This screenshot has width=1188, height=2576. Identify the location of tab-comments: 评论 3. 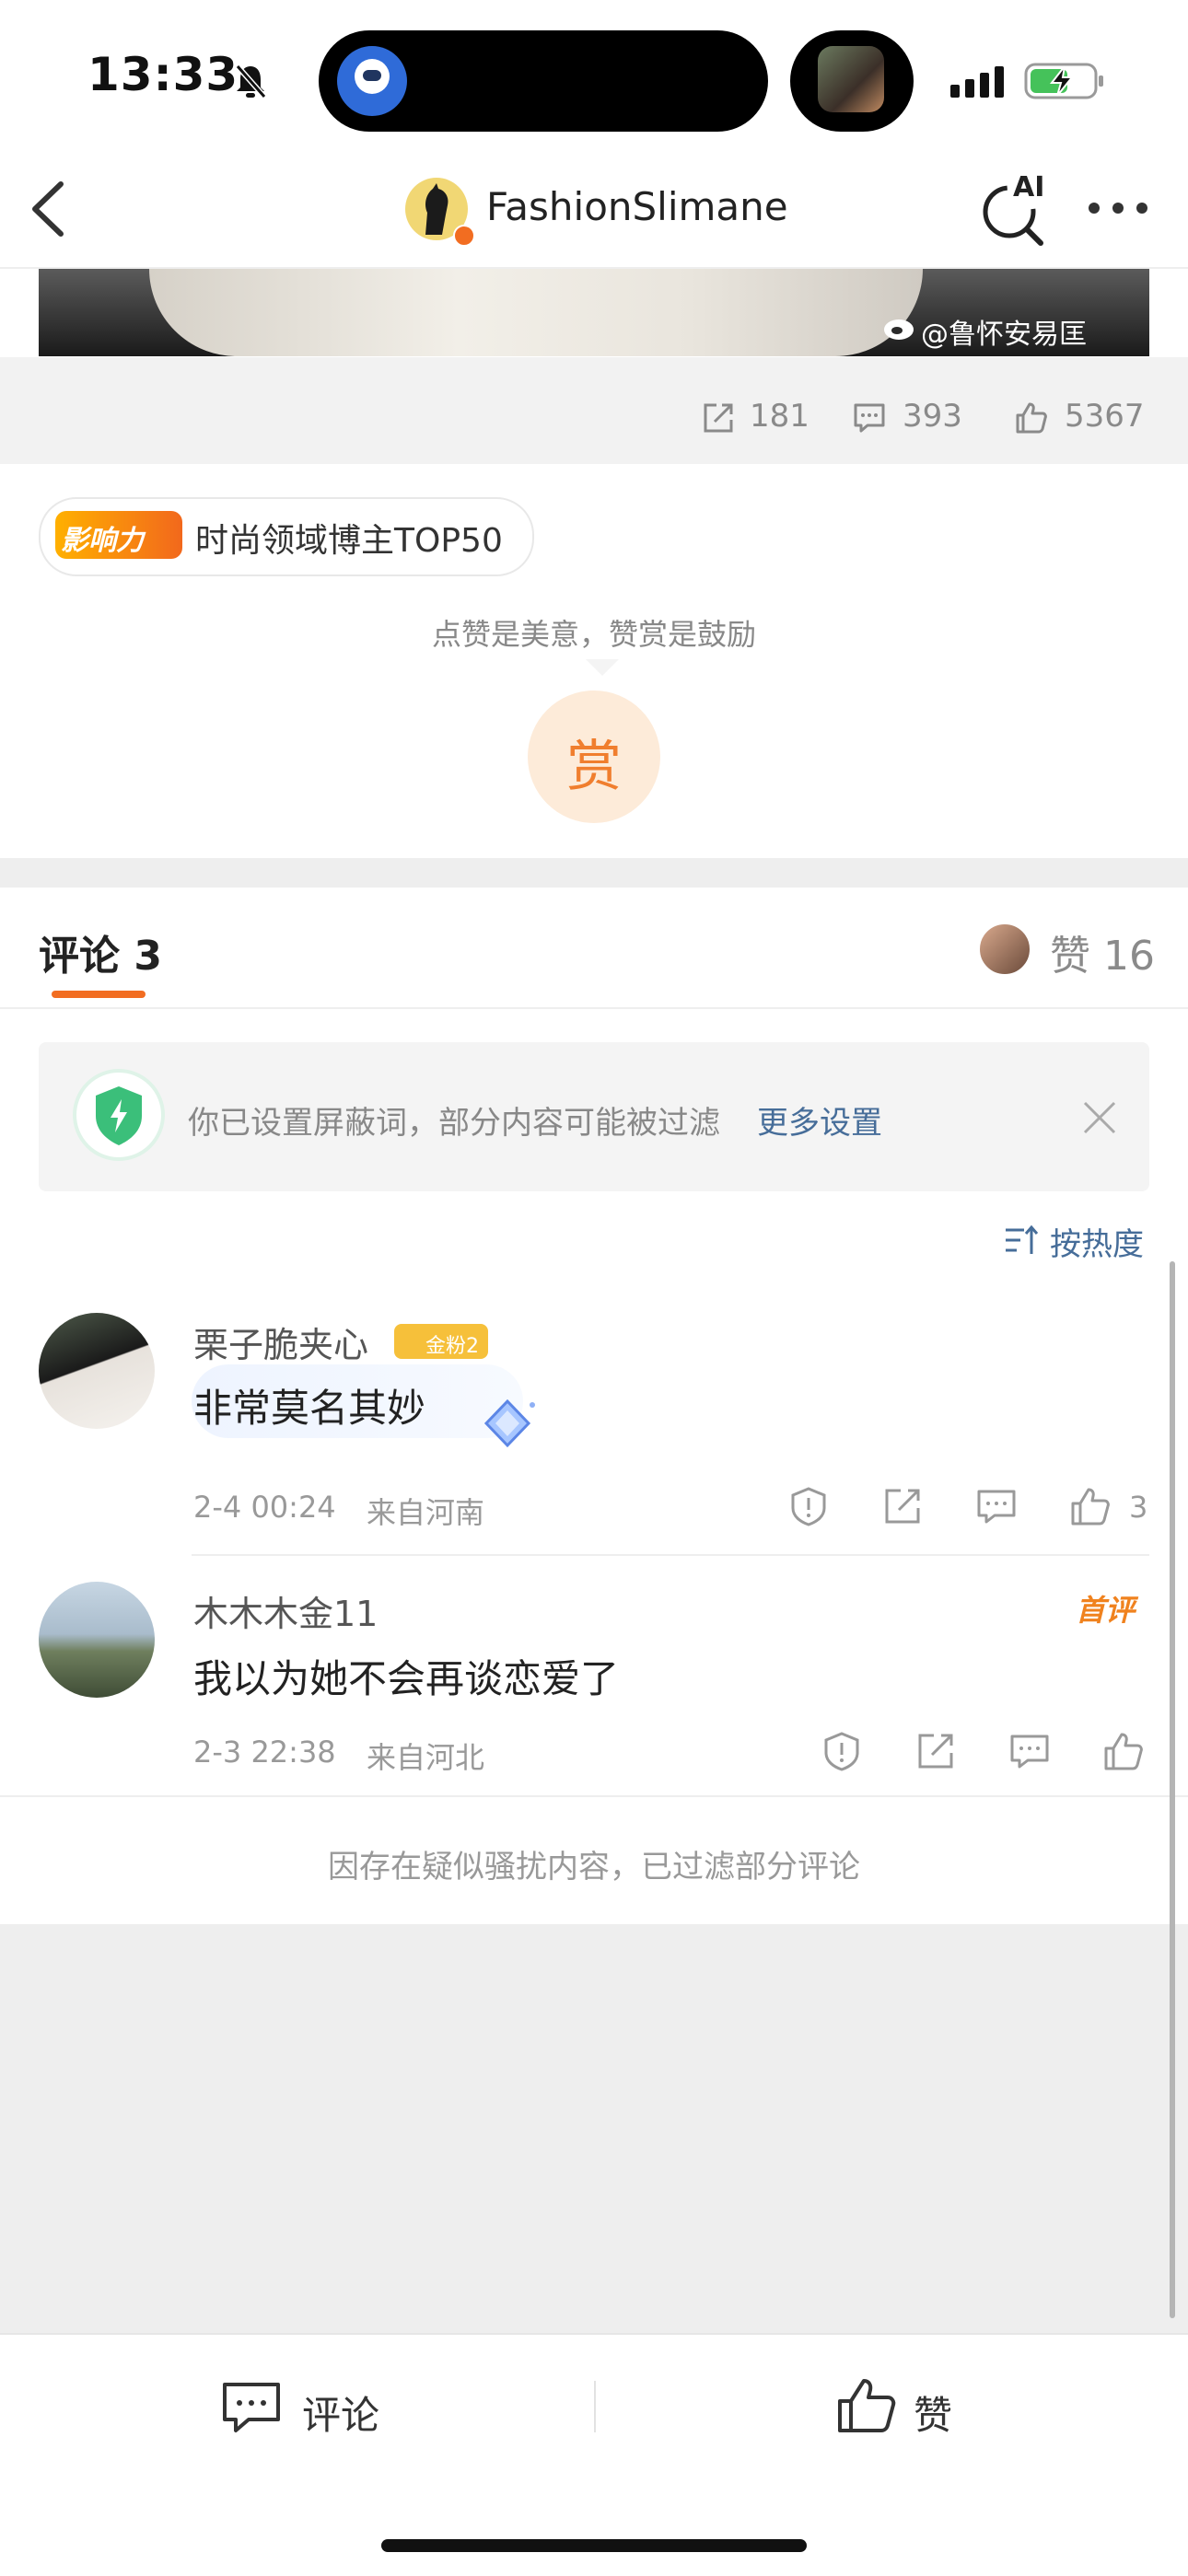
(100, 951).